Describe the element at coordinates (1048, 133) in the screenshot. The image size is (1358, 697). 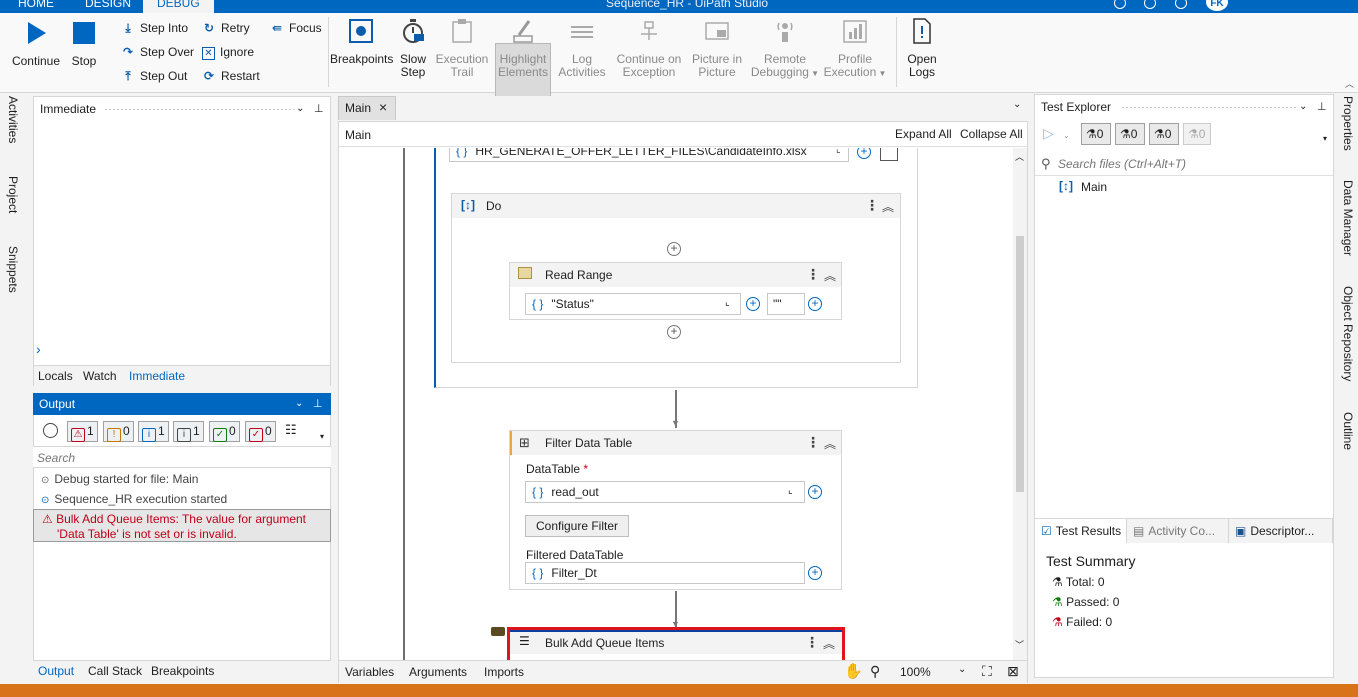
I see `run-tests-icon: ▷` at that location.